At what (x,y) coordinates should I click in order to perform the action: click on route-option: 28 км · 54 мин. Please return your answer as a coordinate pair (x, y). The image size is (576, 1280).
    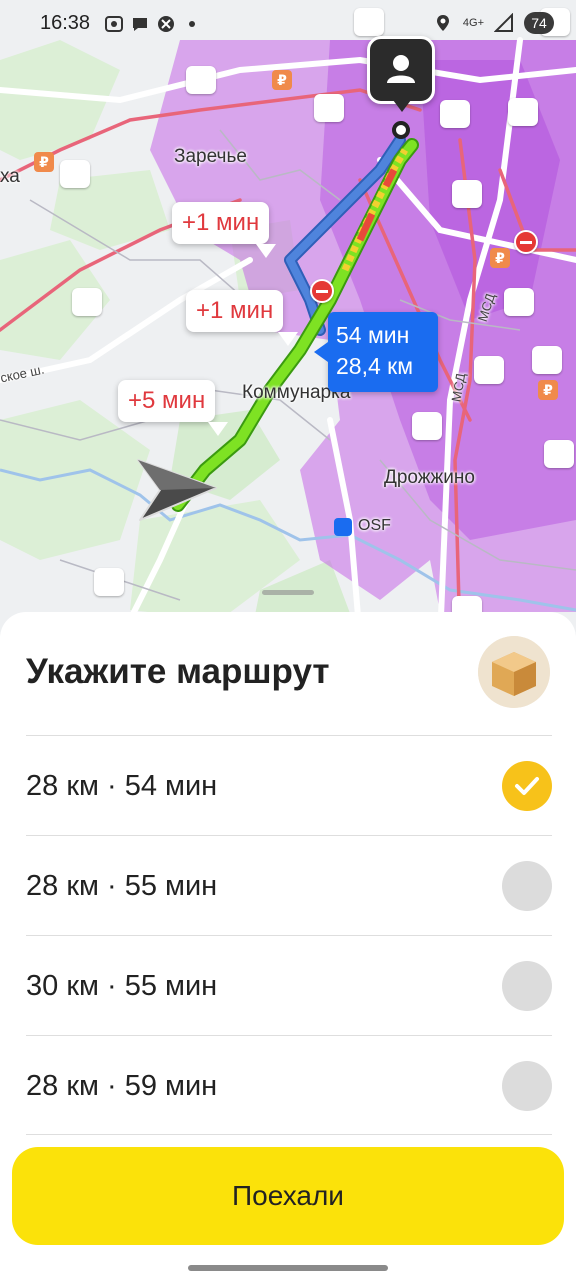
    Looking at the image, I should click on (289, 785).